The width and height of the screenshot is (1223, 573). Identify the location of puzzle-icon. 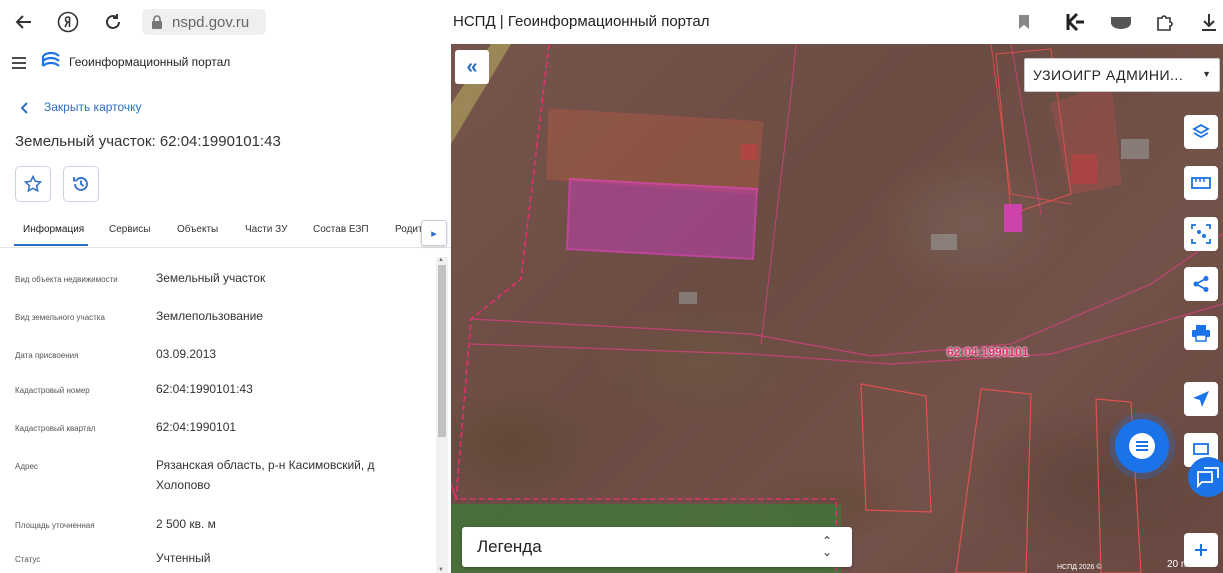
(1165, 22).